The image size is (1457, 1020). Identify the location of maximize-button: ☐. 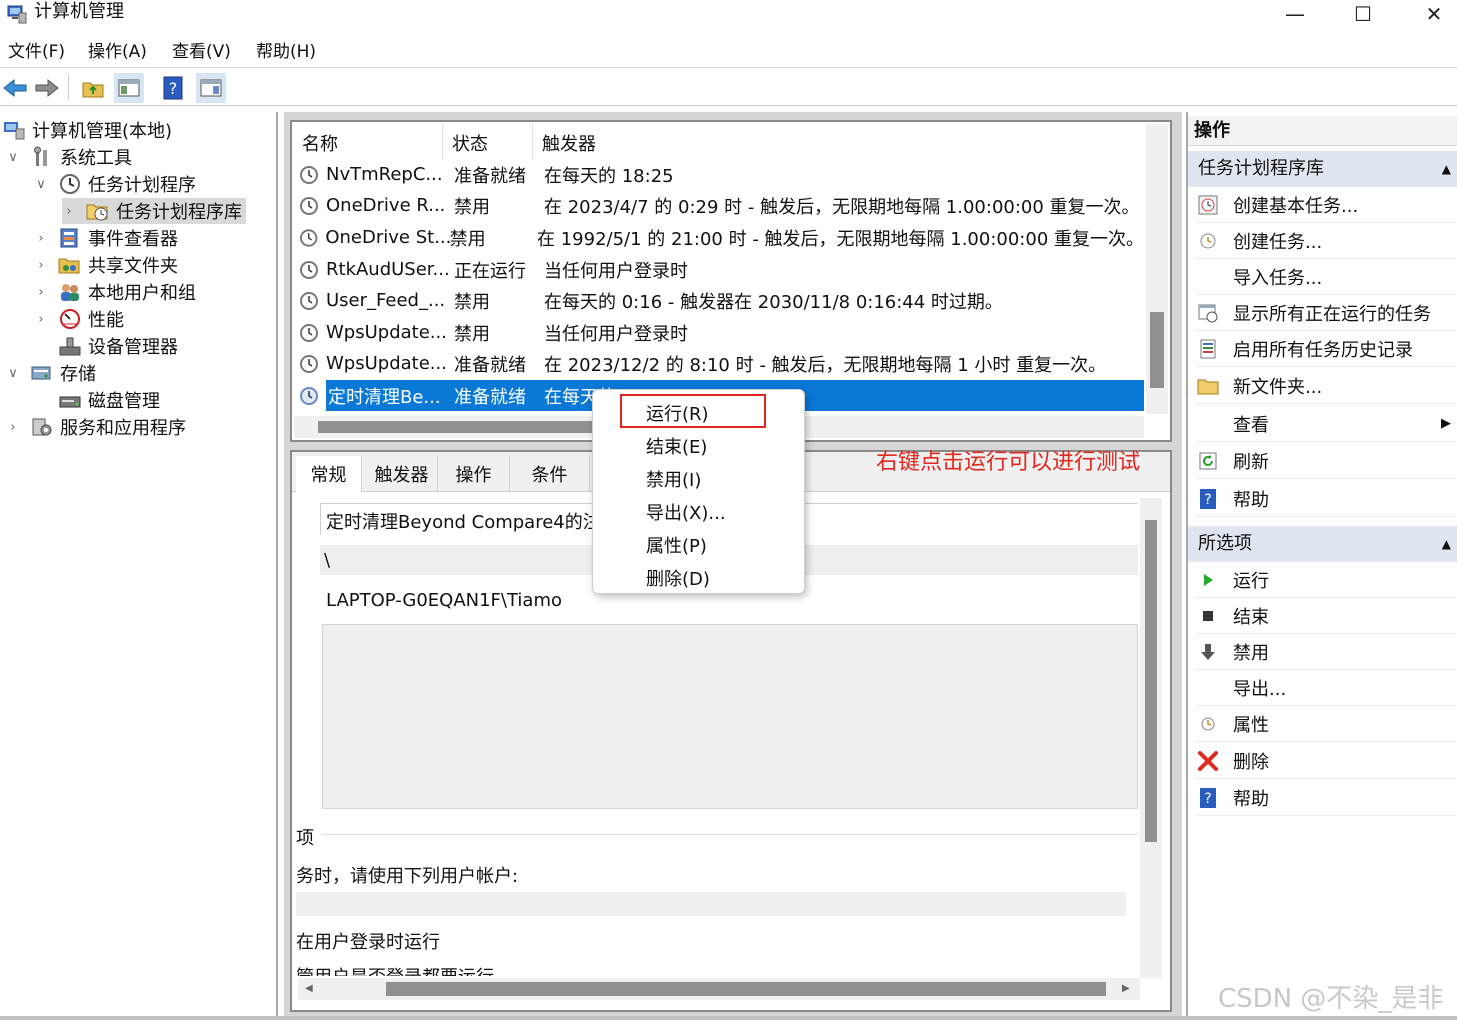
(1363, 14).